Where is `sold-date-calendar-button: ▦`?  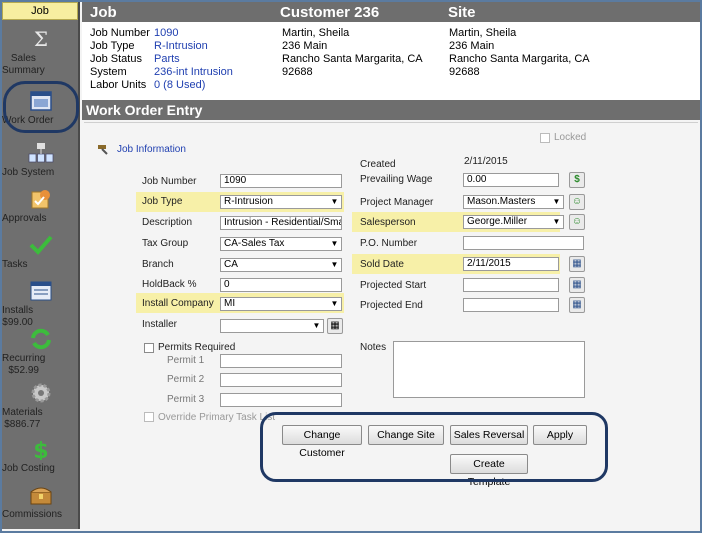 sold-date-calendar-button: ▦ is located at coordinates (577, 264).